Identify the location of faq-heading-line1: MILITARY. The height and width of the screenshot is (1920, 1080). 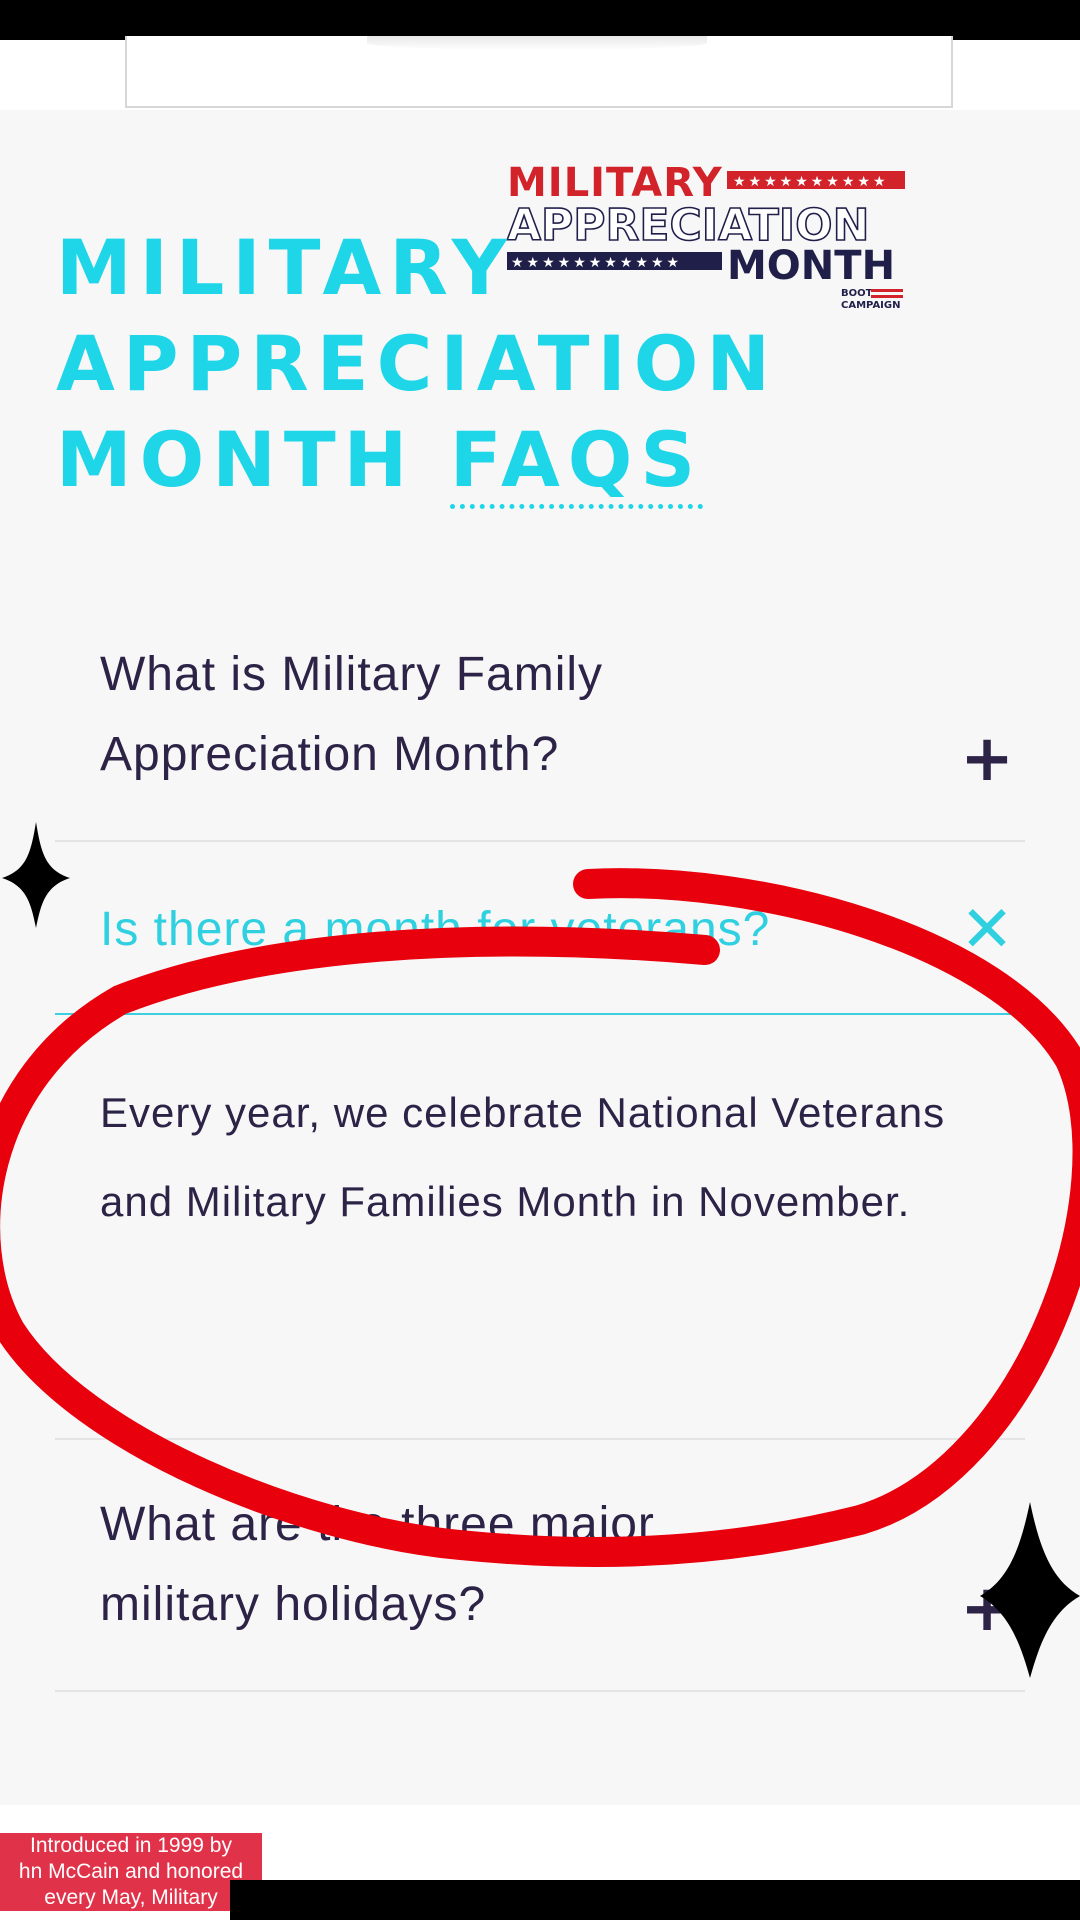
(285, 267).